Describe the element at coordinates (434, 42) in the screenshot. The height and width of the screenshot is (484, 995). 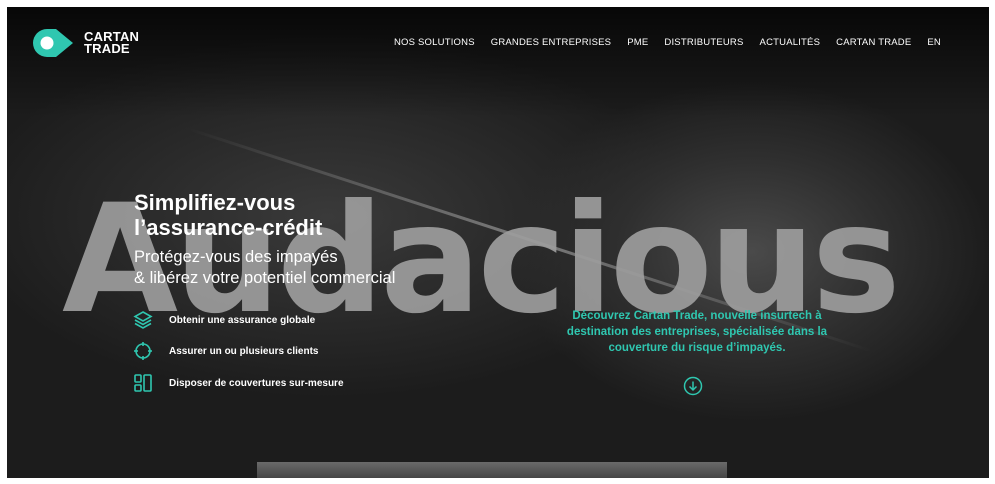
I see `nav-item-nos-solutions: NOS SOLUTIONS` at that location.